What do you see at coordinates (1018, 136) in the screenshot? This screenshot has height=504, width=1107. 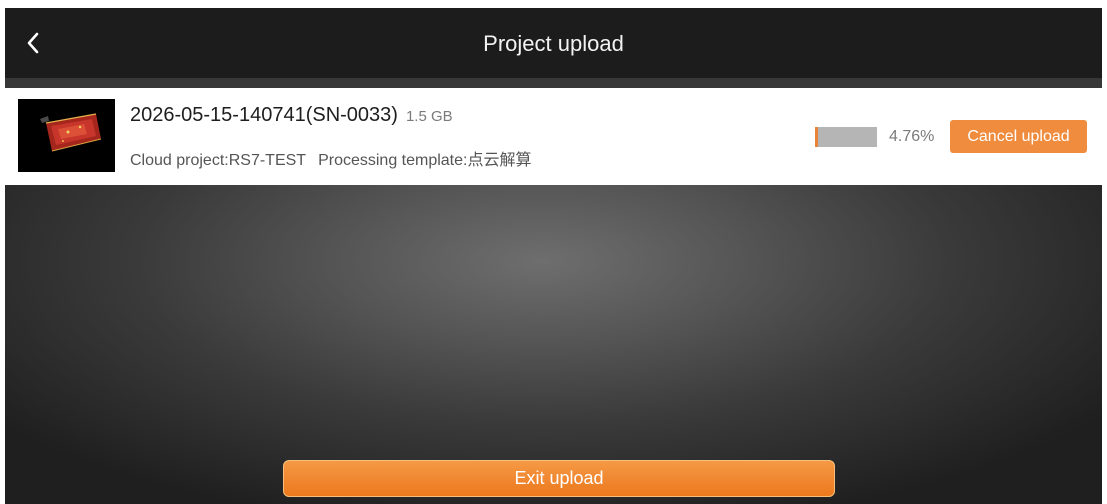 I see `cancel-upload-button: Cancel upload` at bounding box center [1018, 136].